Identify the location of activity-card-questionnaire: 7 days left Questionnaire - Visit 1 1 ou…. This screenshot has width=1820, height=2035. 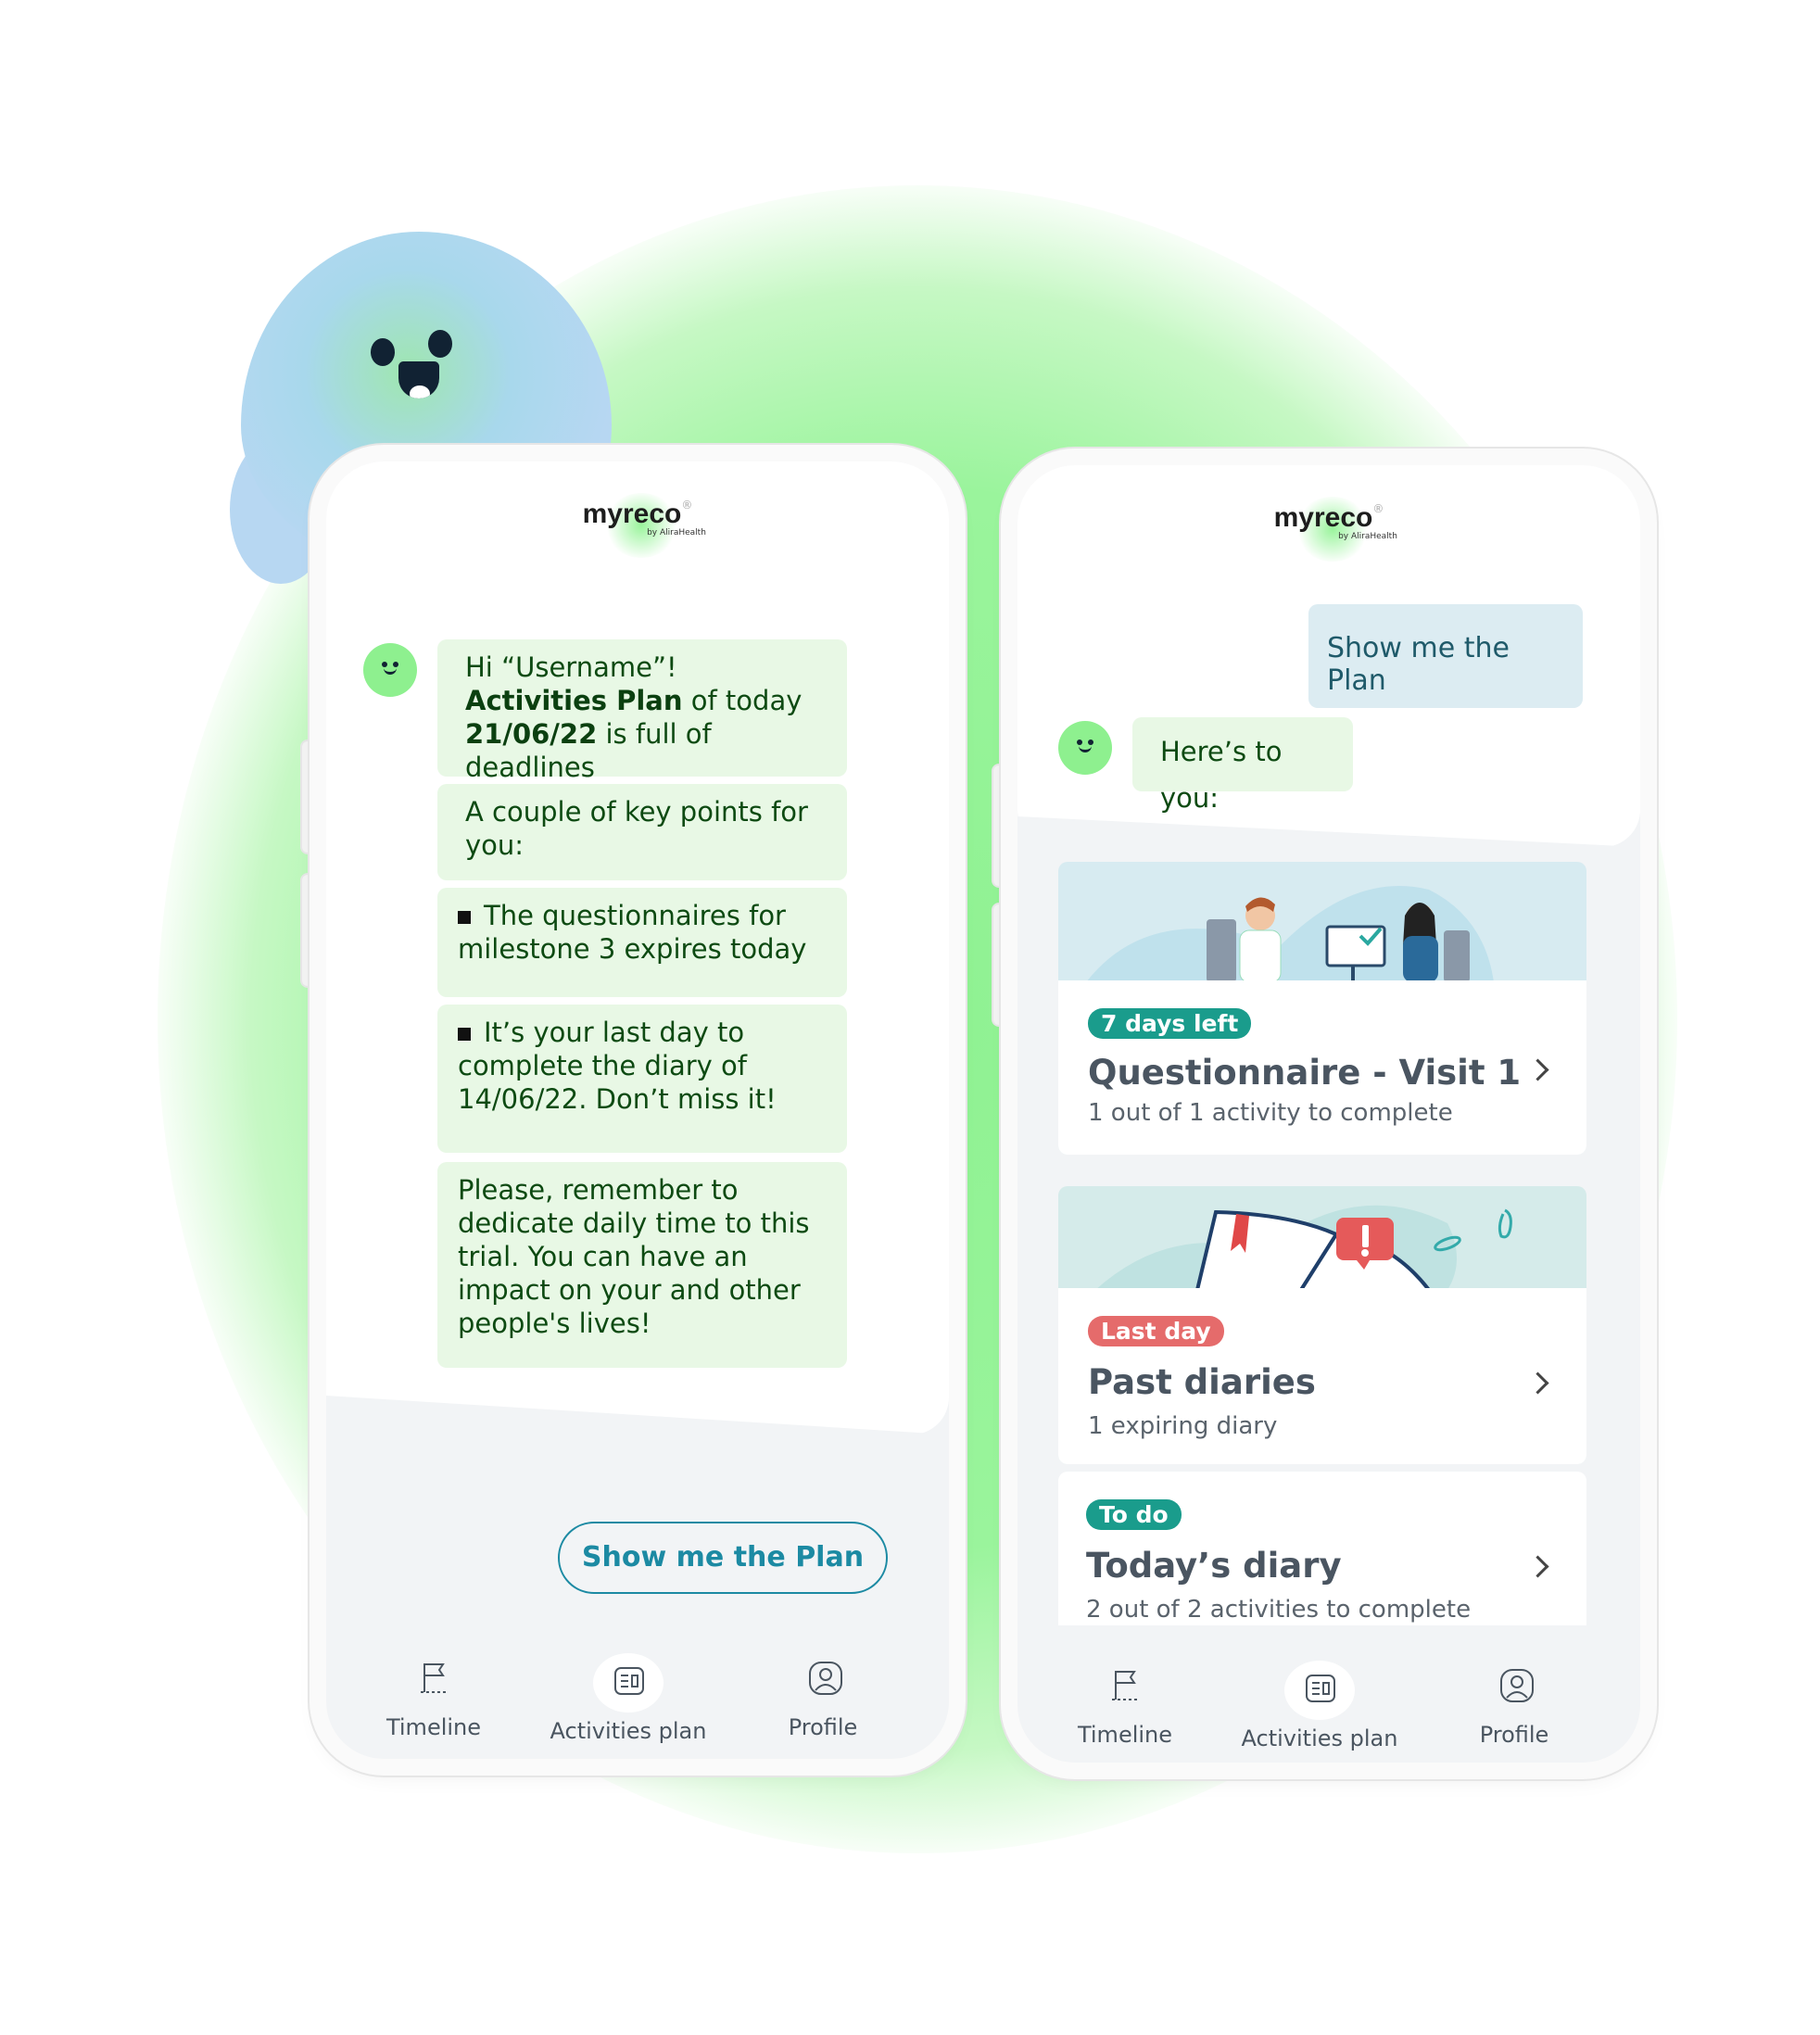
(1322, 1009).